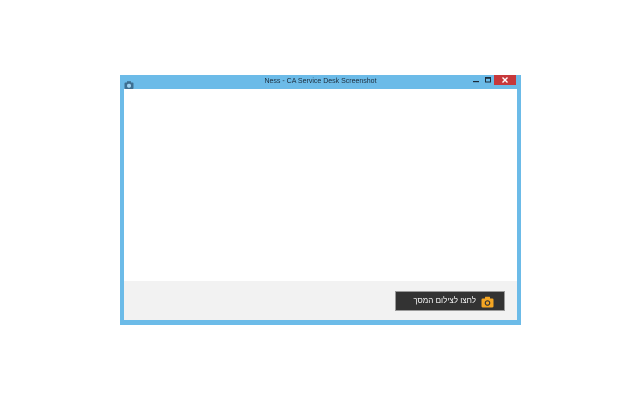 This screenshot has height=400, width=640. Describe the element at coordinates (320, 300) in the screenshot. I see `footer-bar: לחצו לצילום המסך` at that location.